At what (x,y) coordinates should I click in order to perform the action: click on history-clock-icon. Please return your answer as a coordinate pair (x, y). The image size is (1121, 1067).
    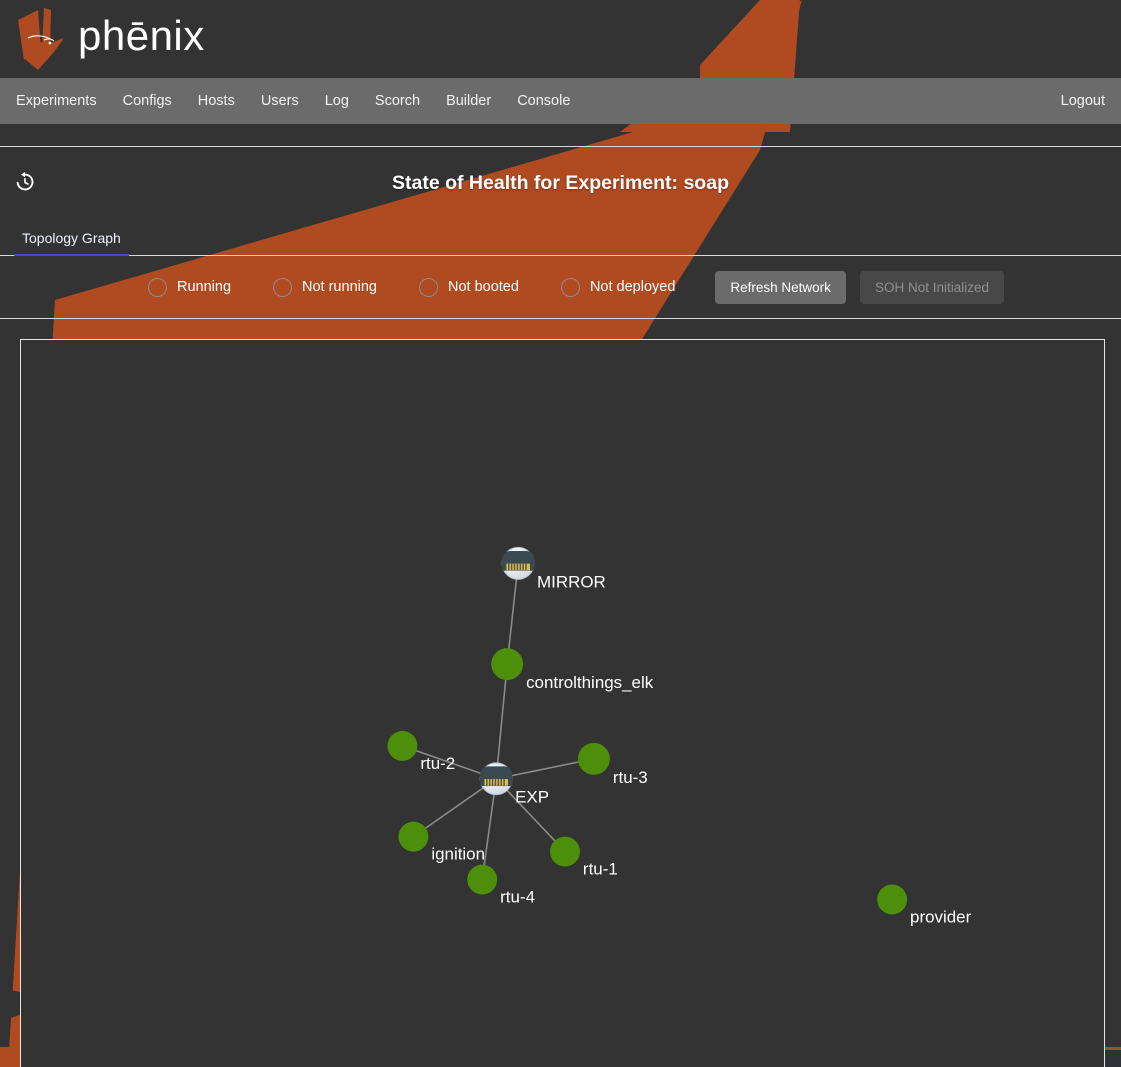
    Looking at the image, I should click on (25, 182).